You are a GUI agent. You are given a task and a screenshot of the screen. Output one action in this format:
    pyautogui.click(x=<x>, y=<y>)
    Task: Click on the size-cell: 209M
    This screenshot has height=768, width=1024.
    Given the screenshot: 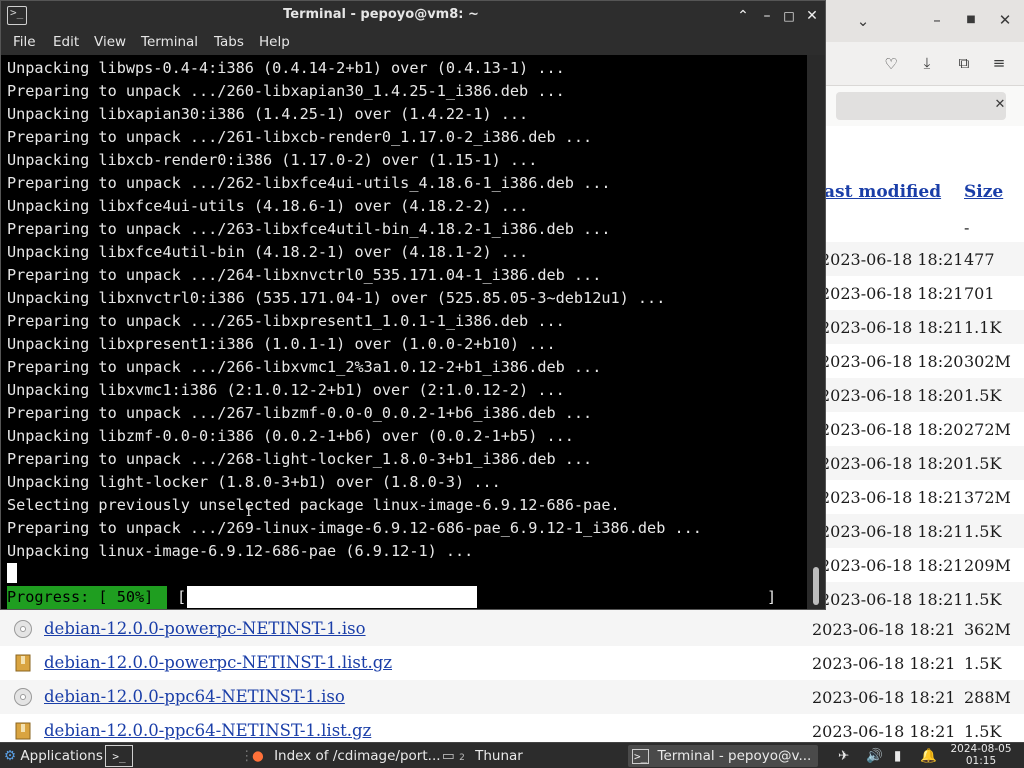 What is the action you would take?
    pyautogui.click(x=987, y=565)
    